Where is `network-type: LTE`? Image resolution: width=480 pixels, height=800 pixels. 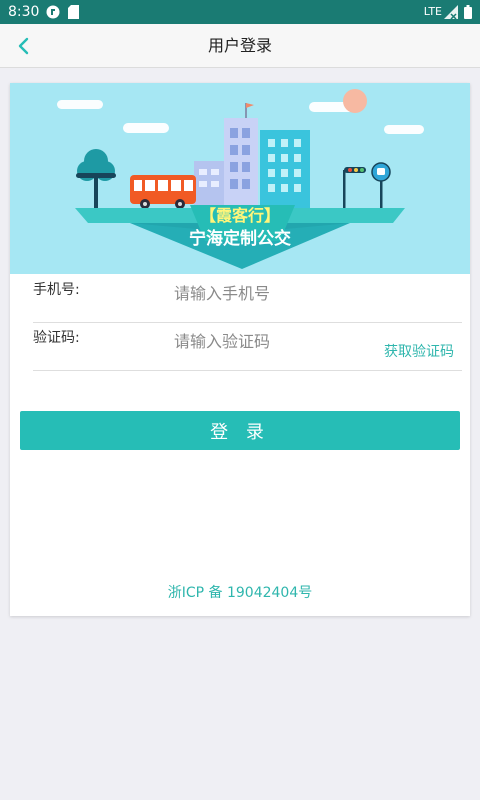 network-type: LTE is located at coordinates (432, 11).